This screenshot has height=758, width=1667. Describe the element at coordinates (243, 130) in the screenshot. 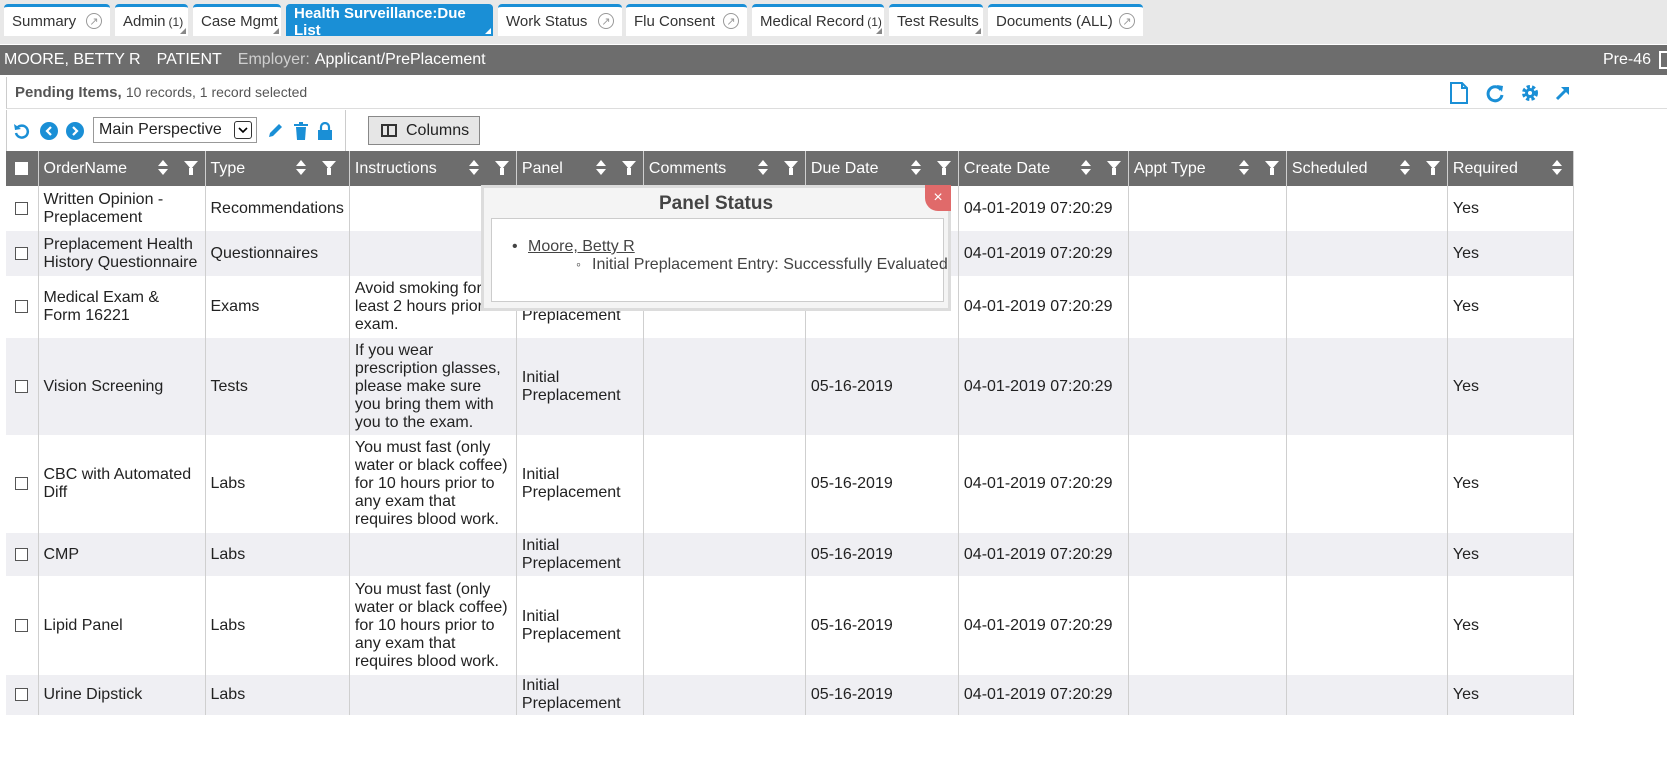

I see `chevron-down-icon` at that location.